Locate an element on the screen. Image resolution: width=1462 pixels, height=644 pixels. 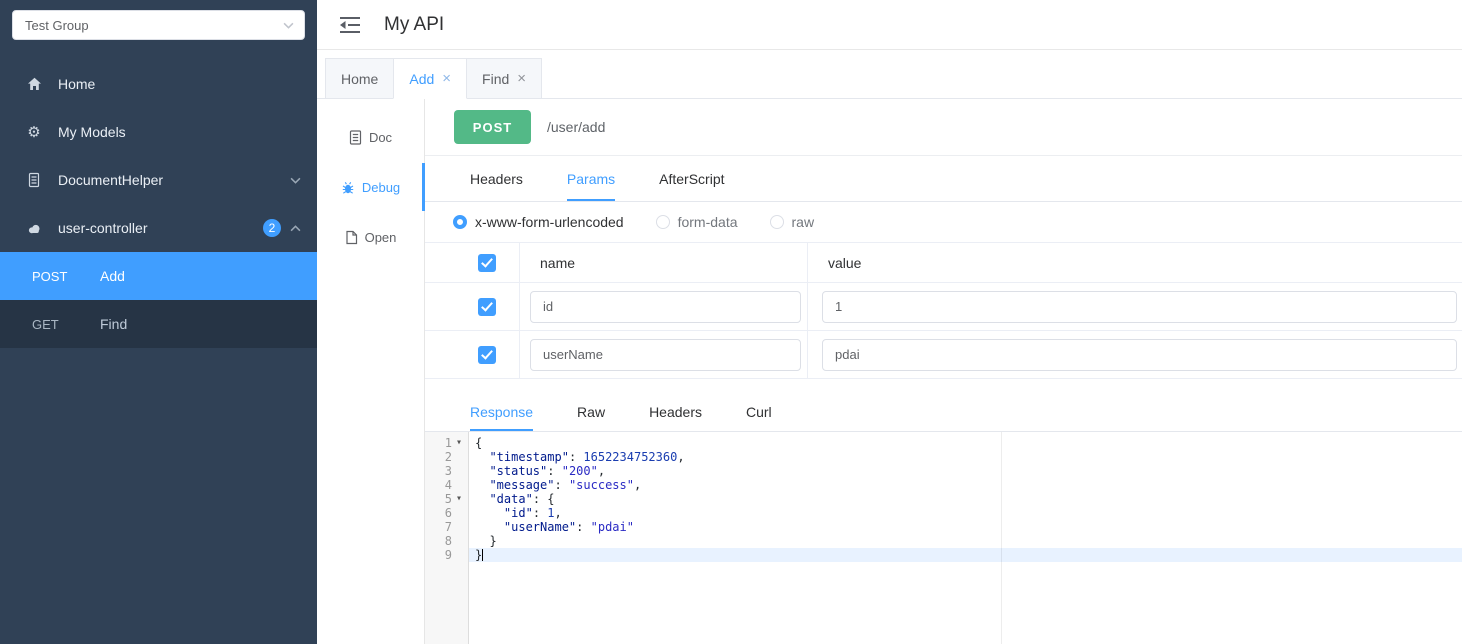
code-line: { is located at coordinates (968, 443).